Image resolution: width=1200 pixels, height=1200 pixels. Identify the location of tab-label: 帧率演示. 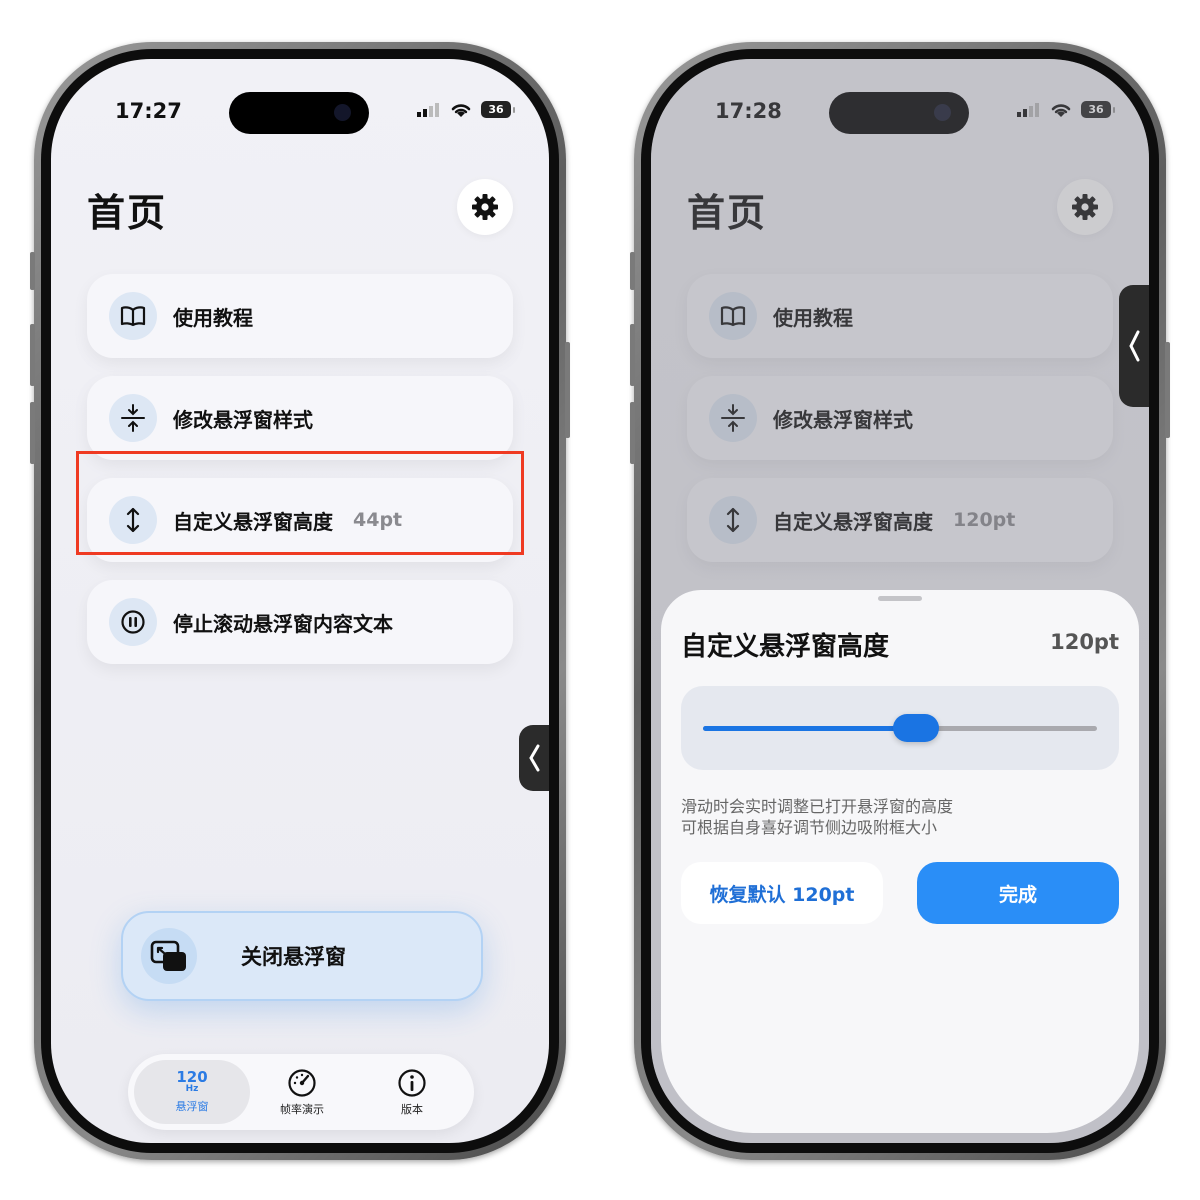
(302, 1109).